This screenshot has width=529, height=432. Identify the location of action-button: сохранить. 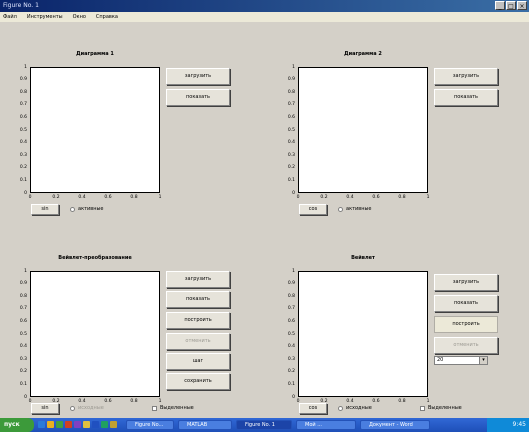
(198, 381).